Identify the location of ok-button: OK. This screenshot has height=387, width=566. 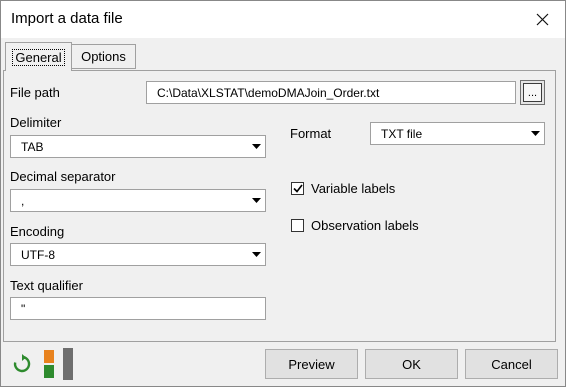
(411, 364).